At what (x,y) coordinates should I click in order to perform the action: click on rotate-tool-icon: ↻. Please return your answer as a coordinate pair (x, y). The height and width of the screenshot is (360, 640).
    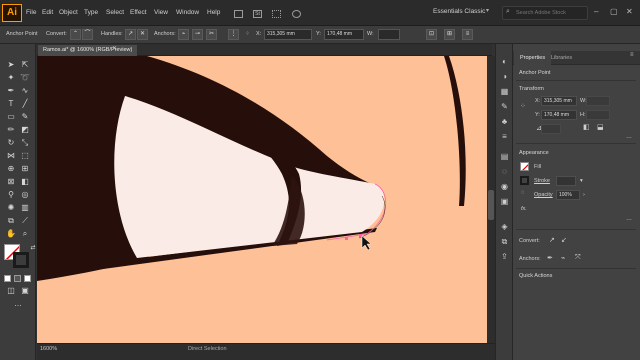
    Looking at the image, I should click on (11, 143).